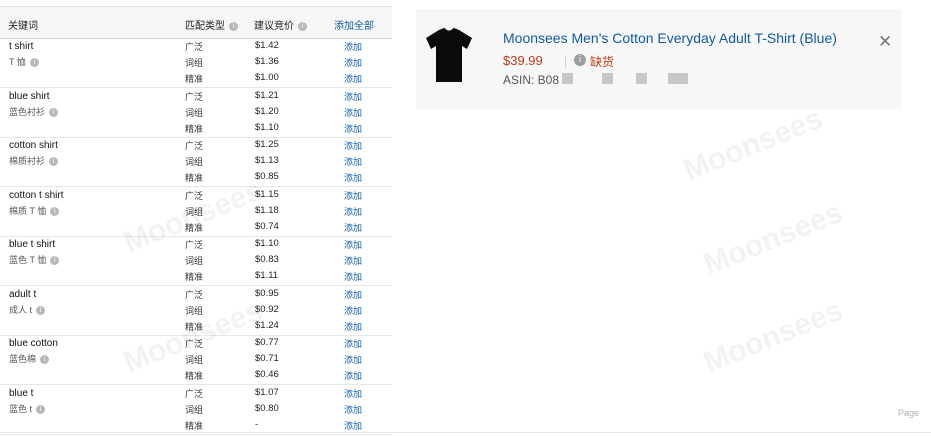  Describe the element at coordinates (267, 358) in the screenshot. I see `suggested-bid: $0.71` at that location.